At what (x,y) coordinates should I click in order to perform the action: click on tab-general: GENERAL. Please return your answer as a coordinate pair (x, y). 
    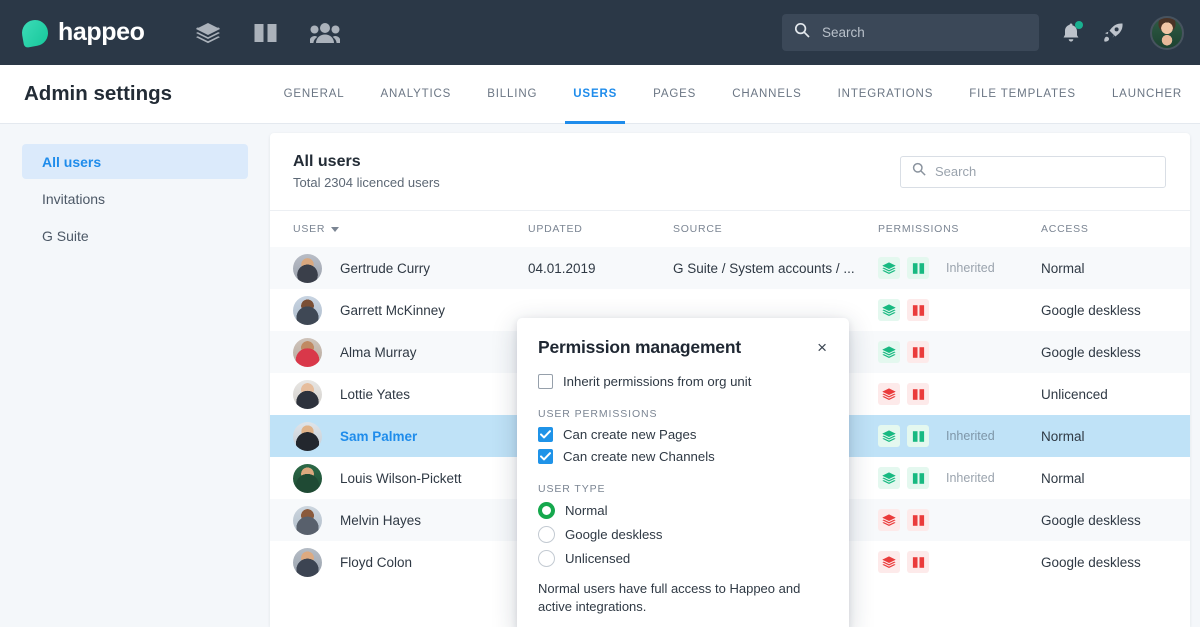
    Looking at the image, I should click on (314, 94).